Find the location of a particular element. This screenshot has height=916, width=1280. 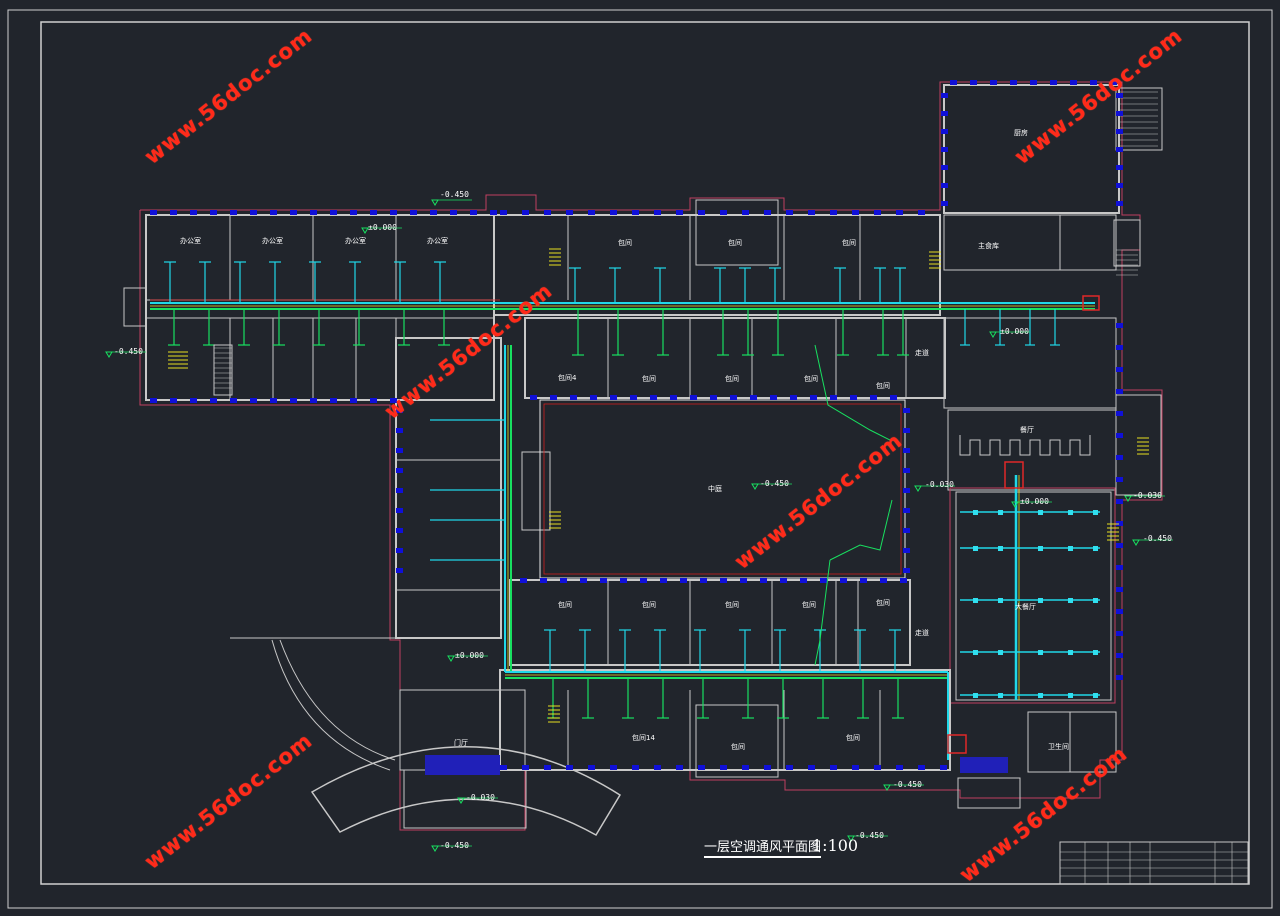

room-label: 办公室 is located at coordinates (272, 241).